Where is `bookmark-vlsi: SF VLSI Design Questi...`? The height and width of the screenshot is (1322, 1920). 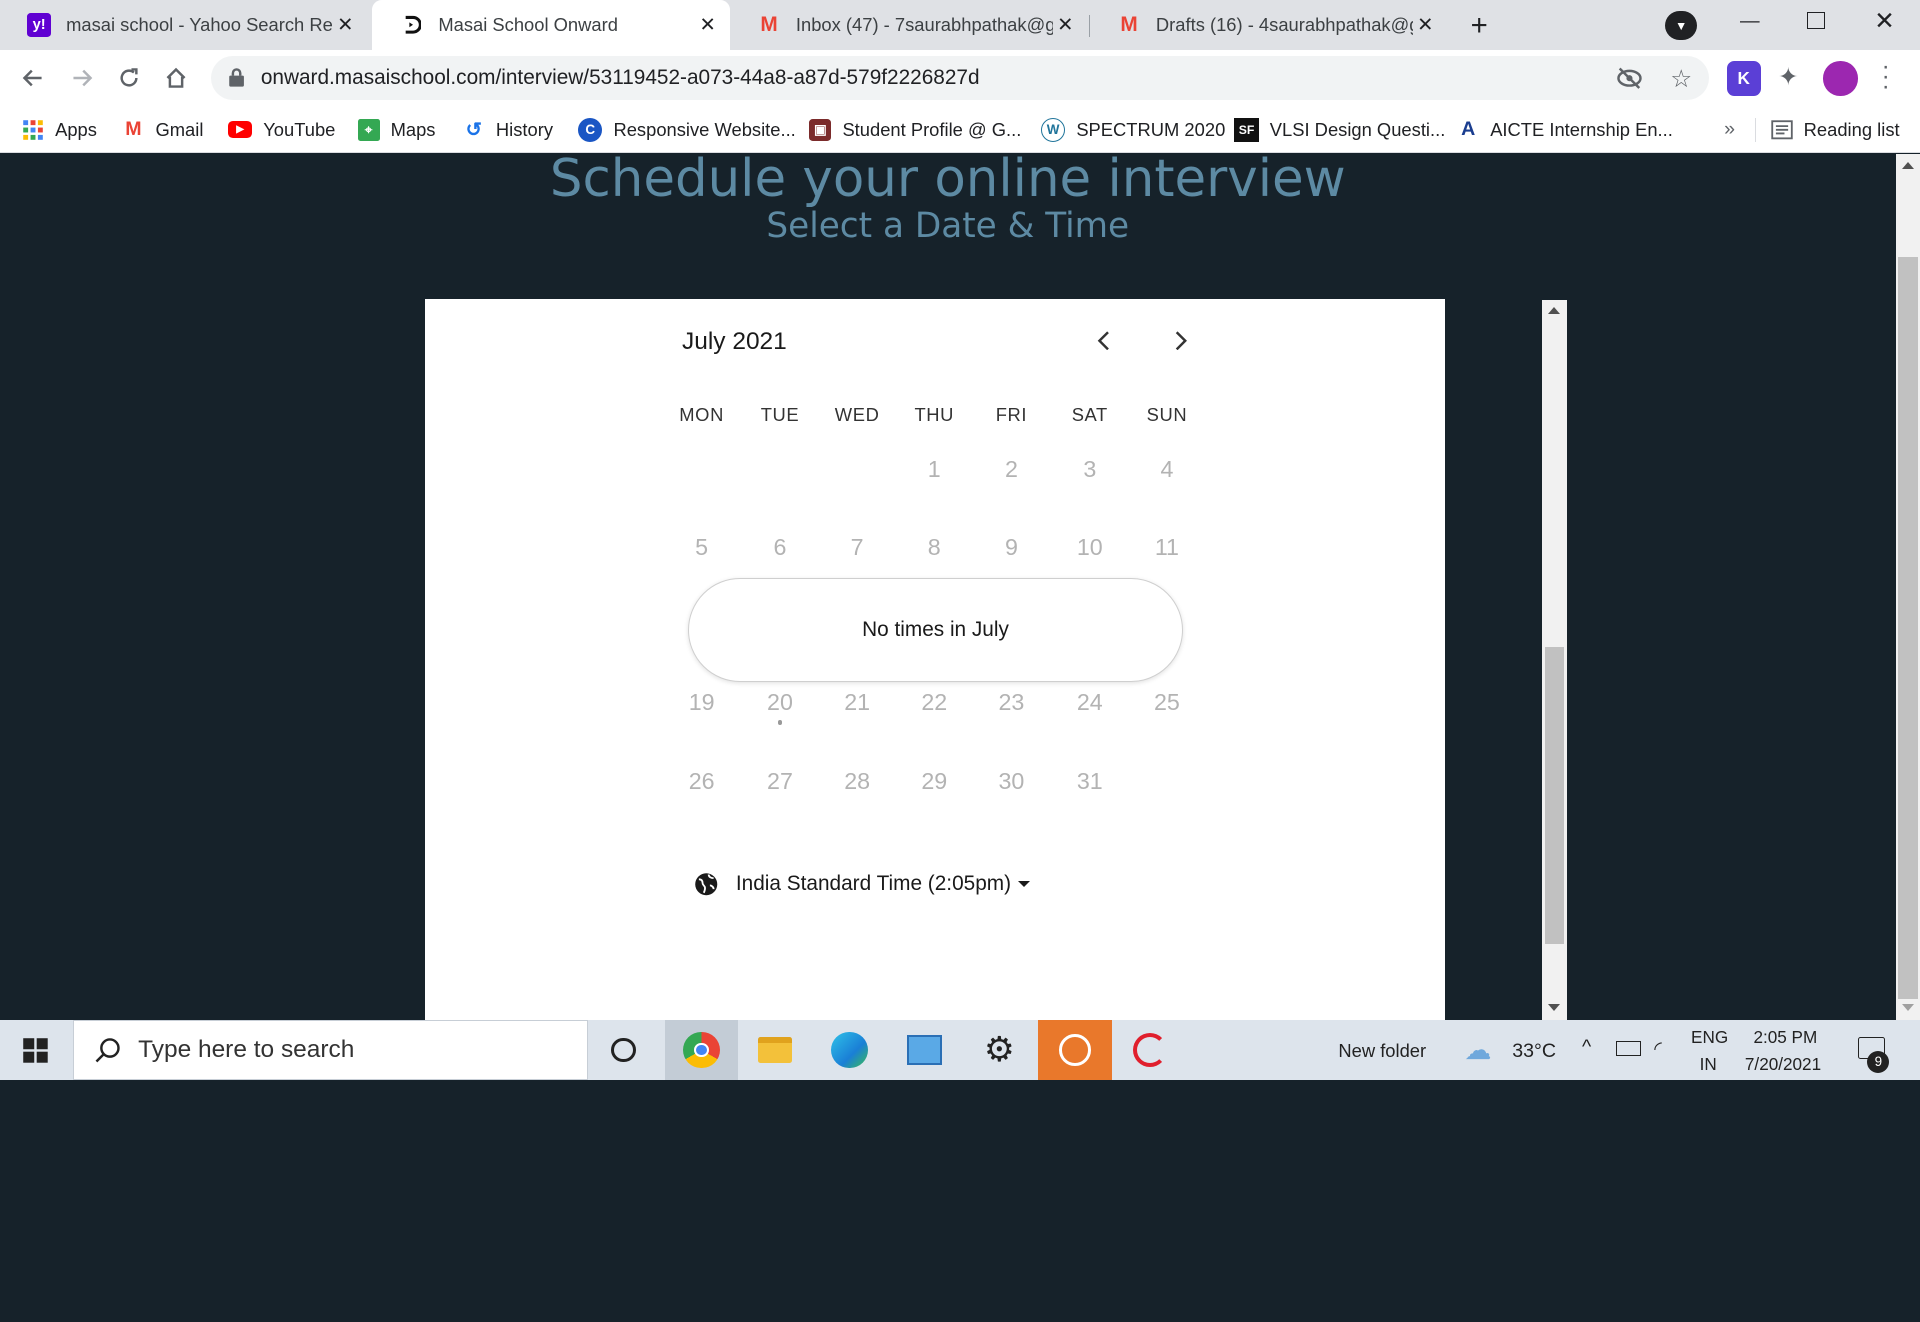 bookmark-vlsi: SF VLSI Design Questi... is located at coordinates (1339, 129).